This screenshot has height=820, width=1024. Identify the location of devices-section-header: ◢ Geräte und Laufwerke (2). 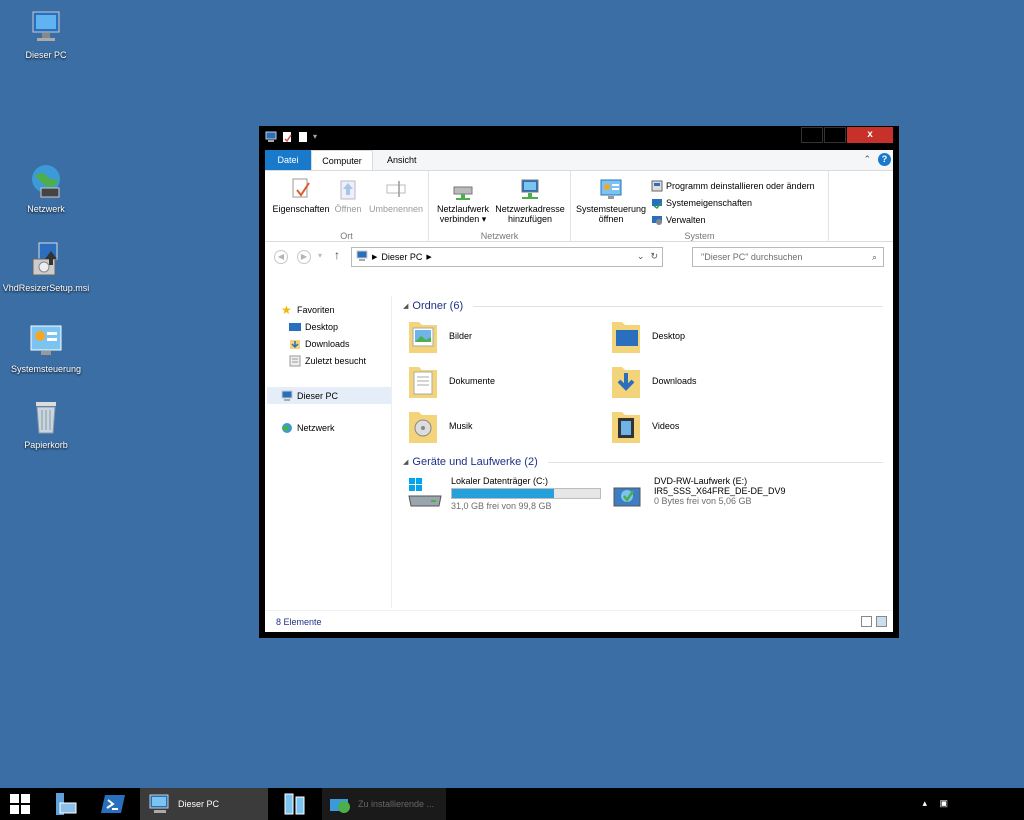
(643, 462).